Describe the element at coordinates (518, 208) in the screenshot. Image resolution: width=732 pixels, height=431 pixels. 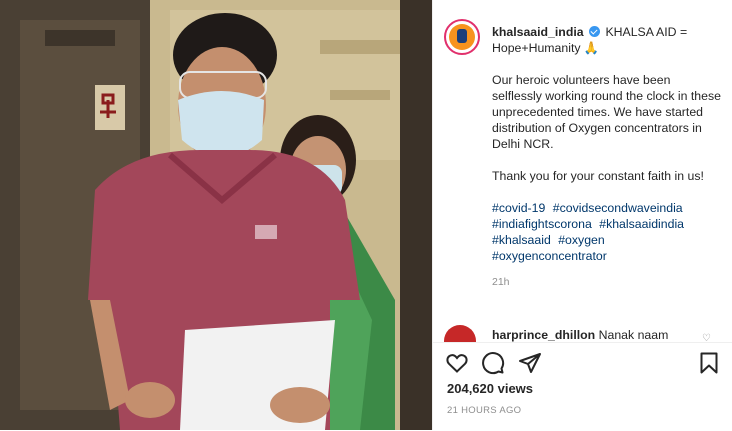
I see `hashtag-link: #covid-19` at that location.